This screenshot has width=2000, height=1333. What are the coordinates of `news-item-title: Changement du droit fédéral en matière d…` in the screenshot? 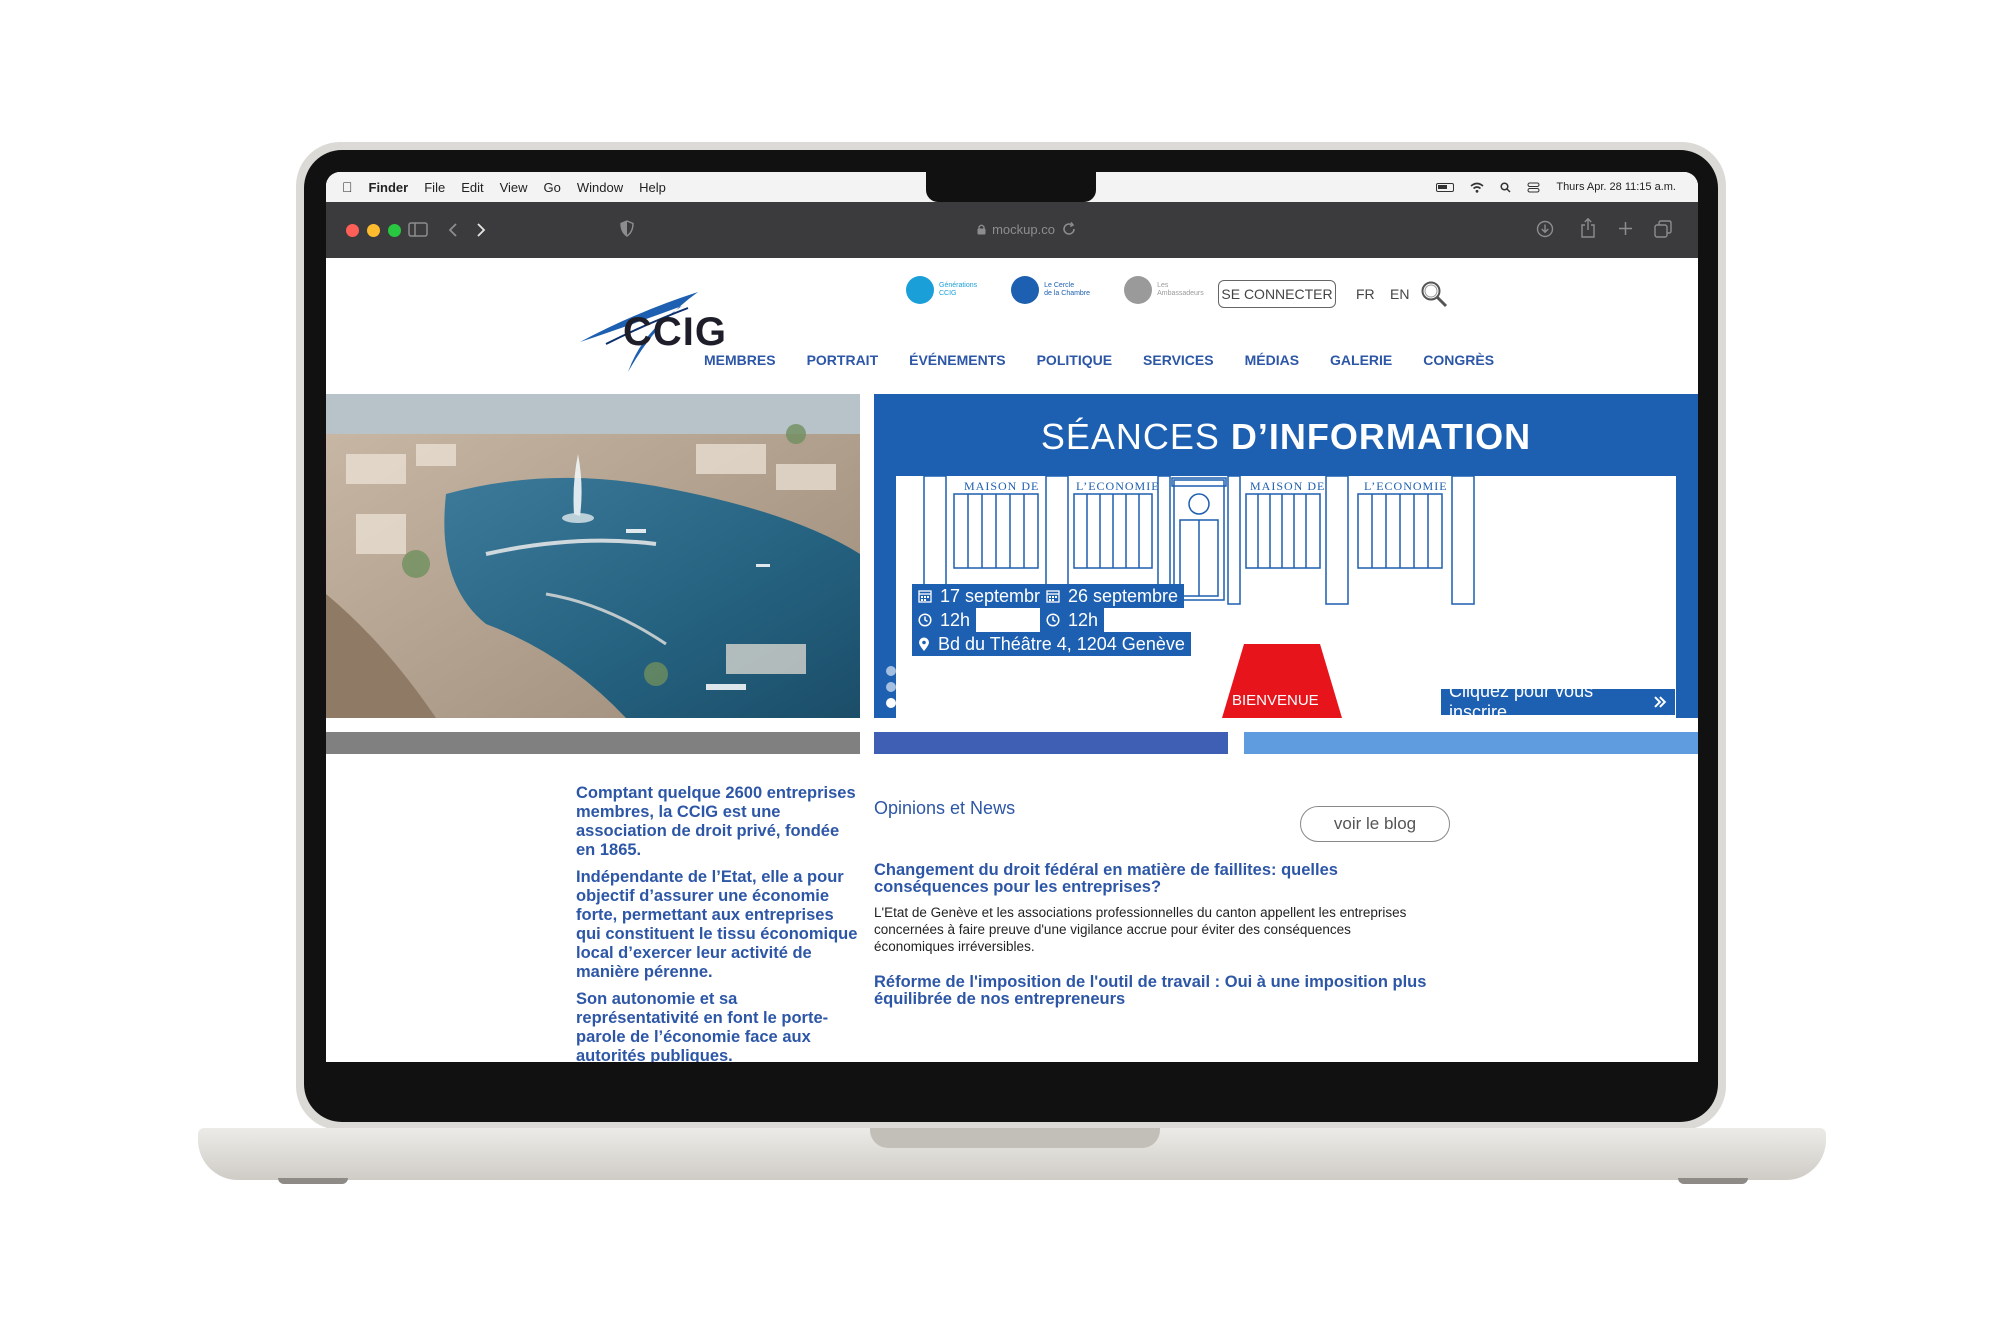 It's located at (1154, 879).